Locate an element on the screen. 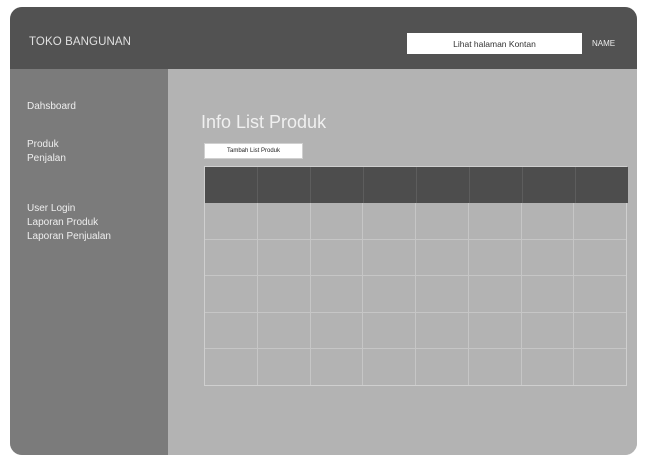 The image size is (647, 459). add-product-button: Tambah List Produk is located at coordinates (253, 151).